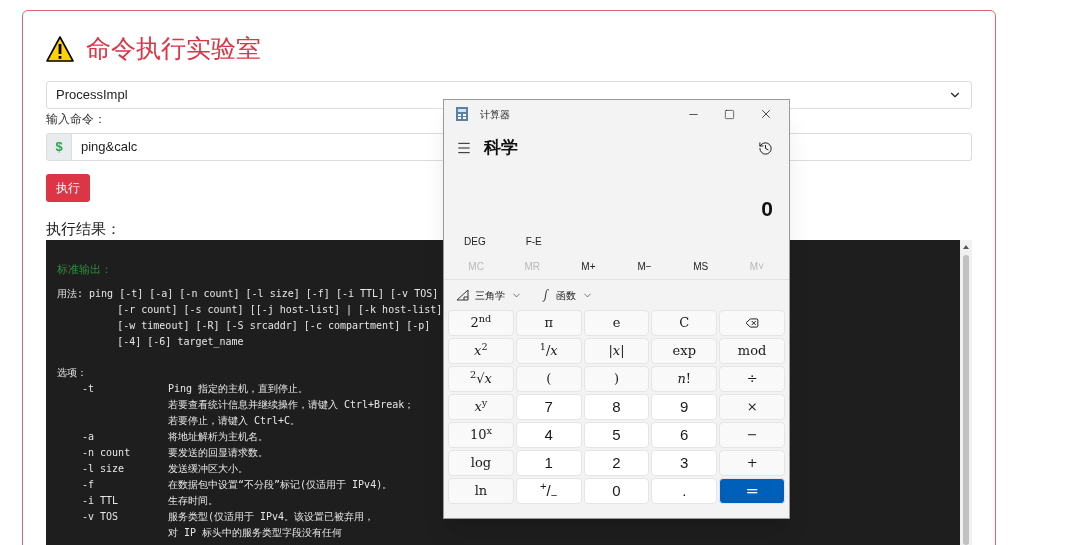 This screenshot has width=1080, height=545. Describe the element at coordinates (291, 405) in the screenshot. I see `option-description: 若要查看统计信息并继续操作，请键入 Ctrl+Break；` at that location.